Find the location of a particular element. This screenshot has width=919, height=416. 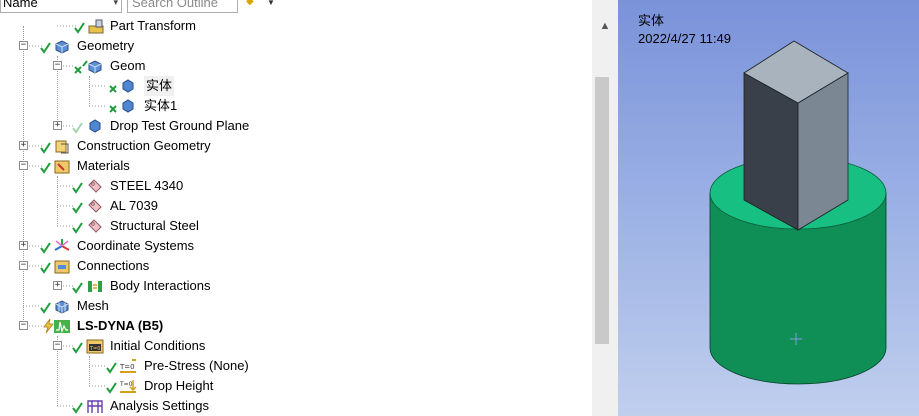

scroll-up-arrow-icon: ▲ is located at coordinates (605, 26).